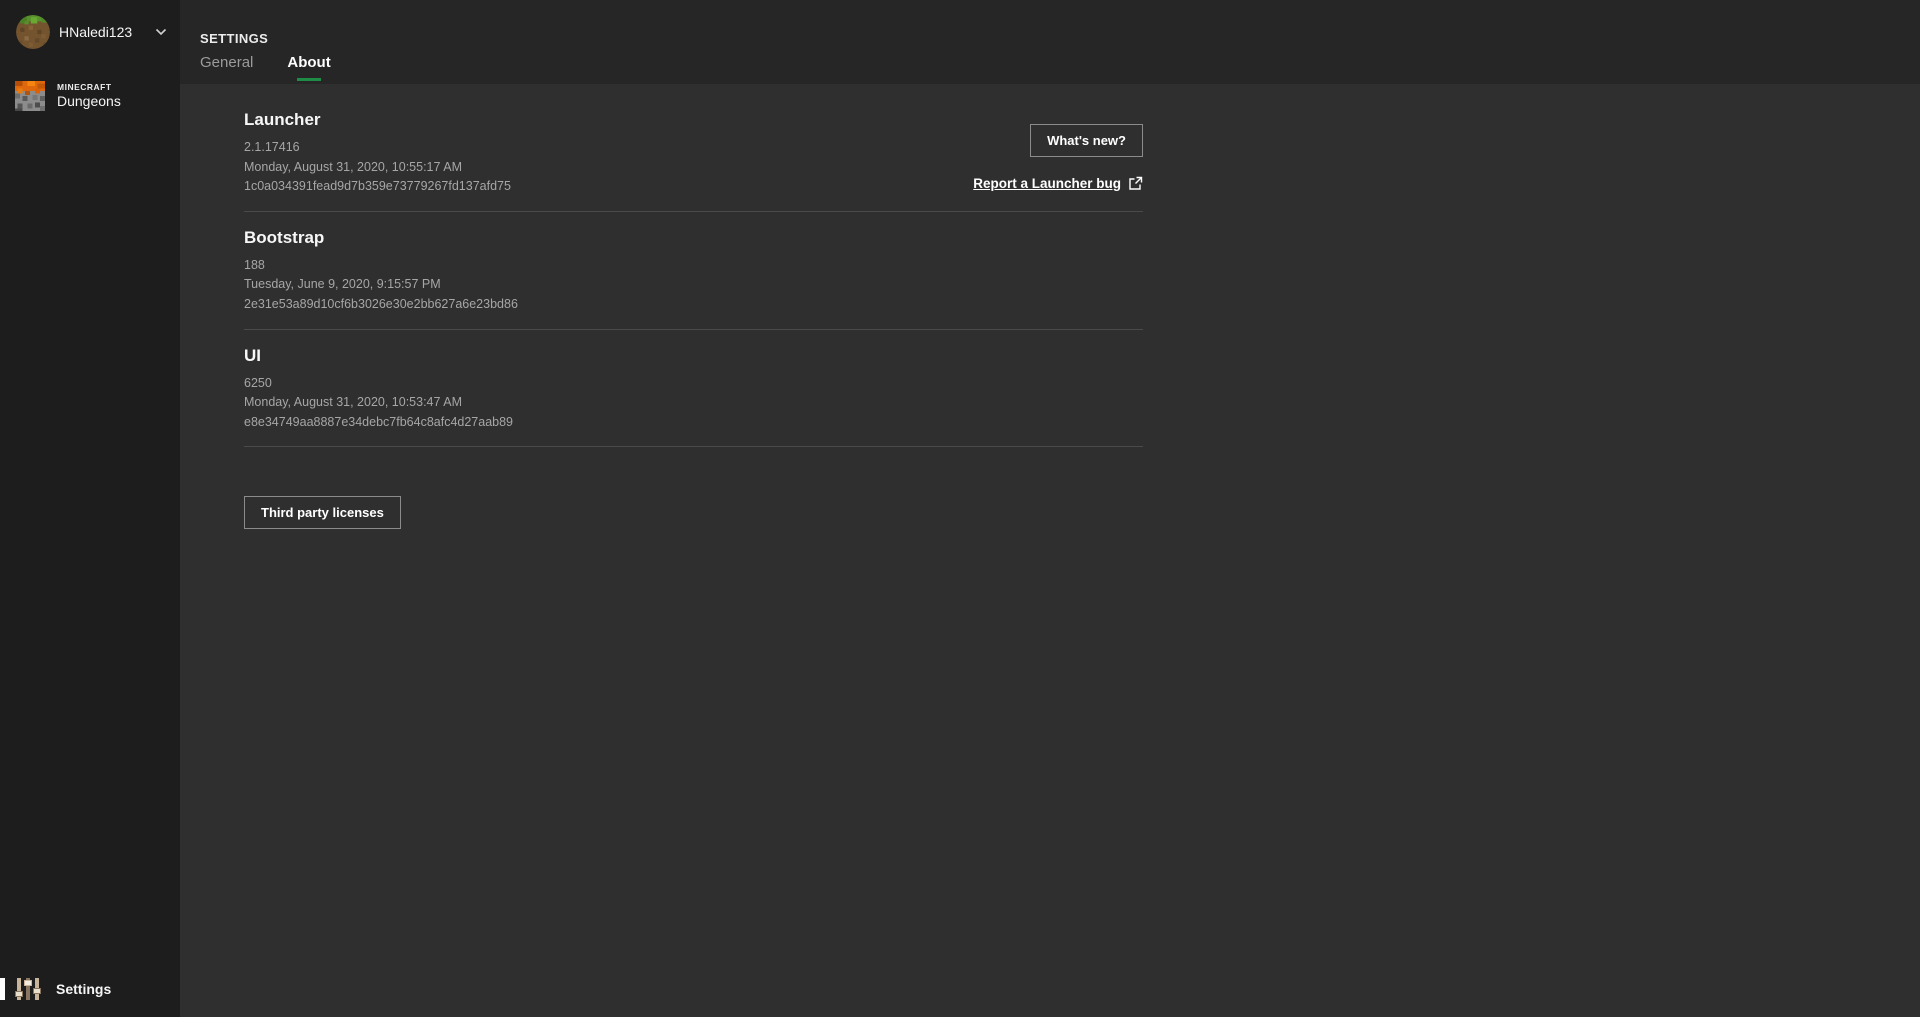  Describe the element at coordinates (84, 989) in the screenshot. I see `settings-label: Settings` at that location.